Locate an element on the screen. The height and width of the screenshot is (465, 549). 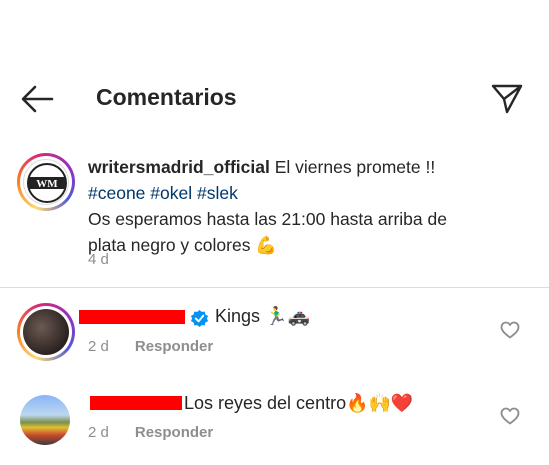
hashtag-link: #slek is located at coordinates (217, 193).